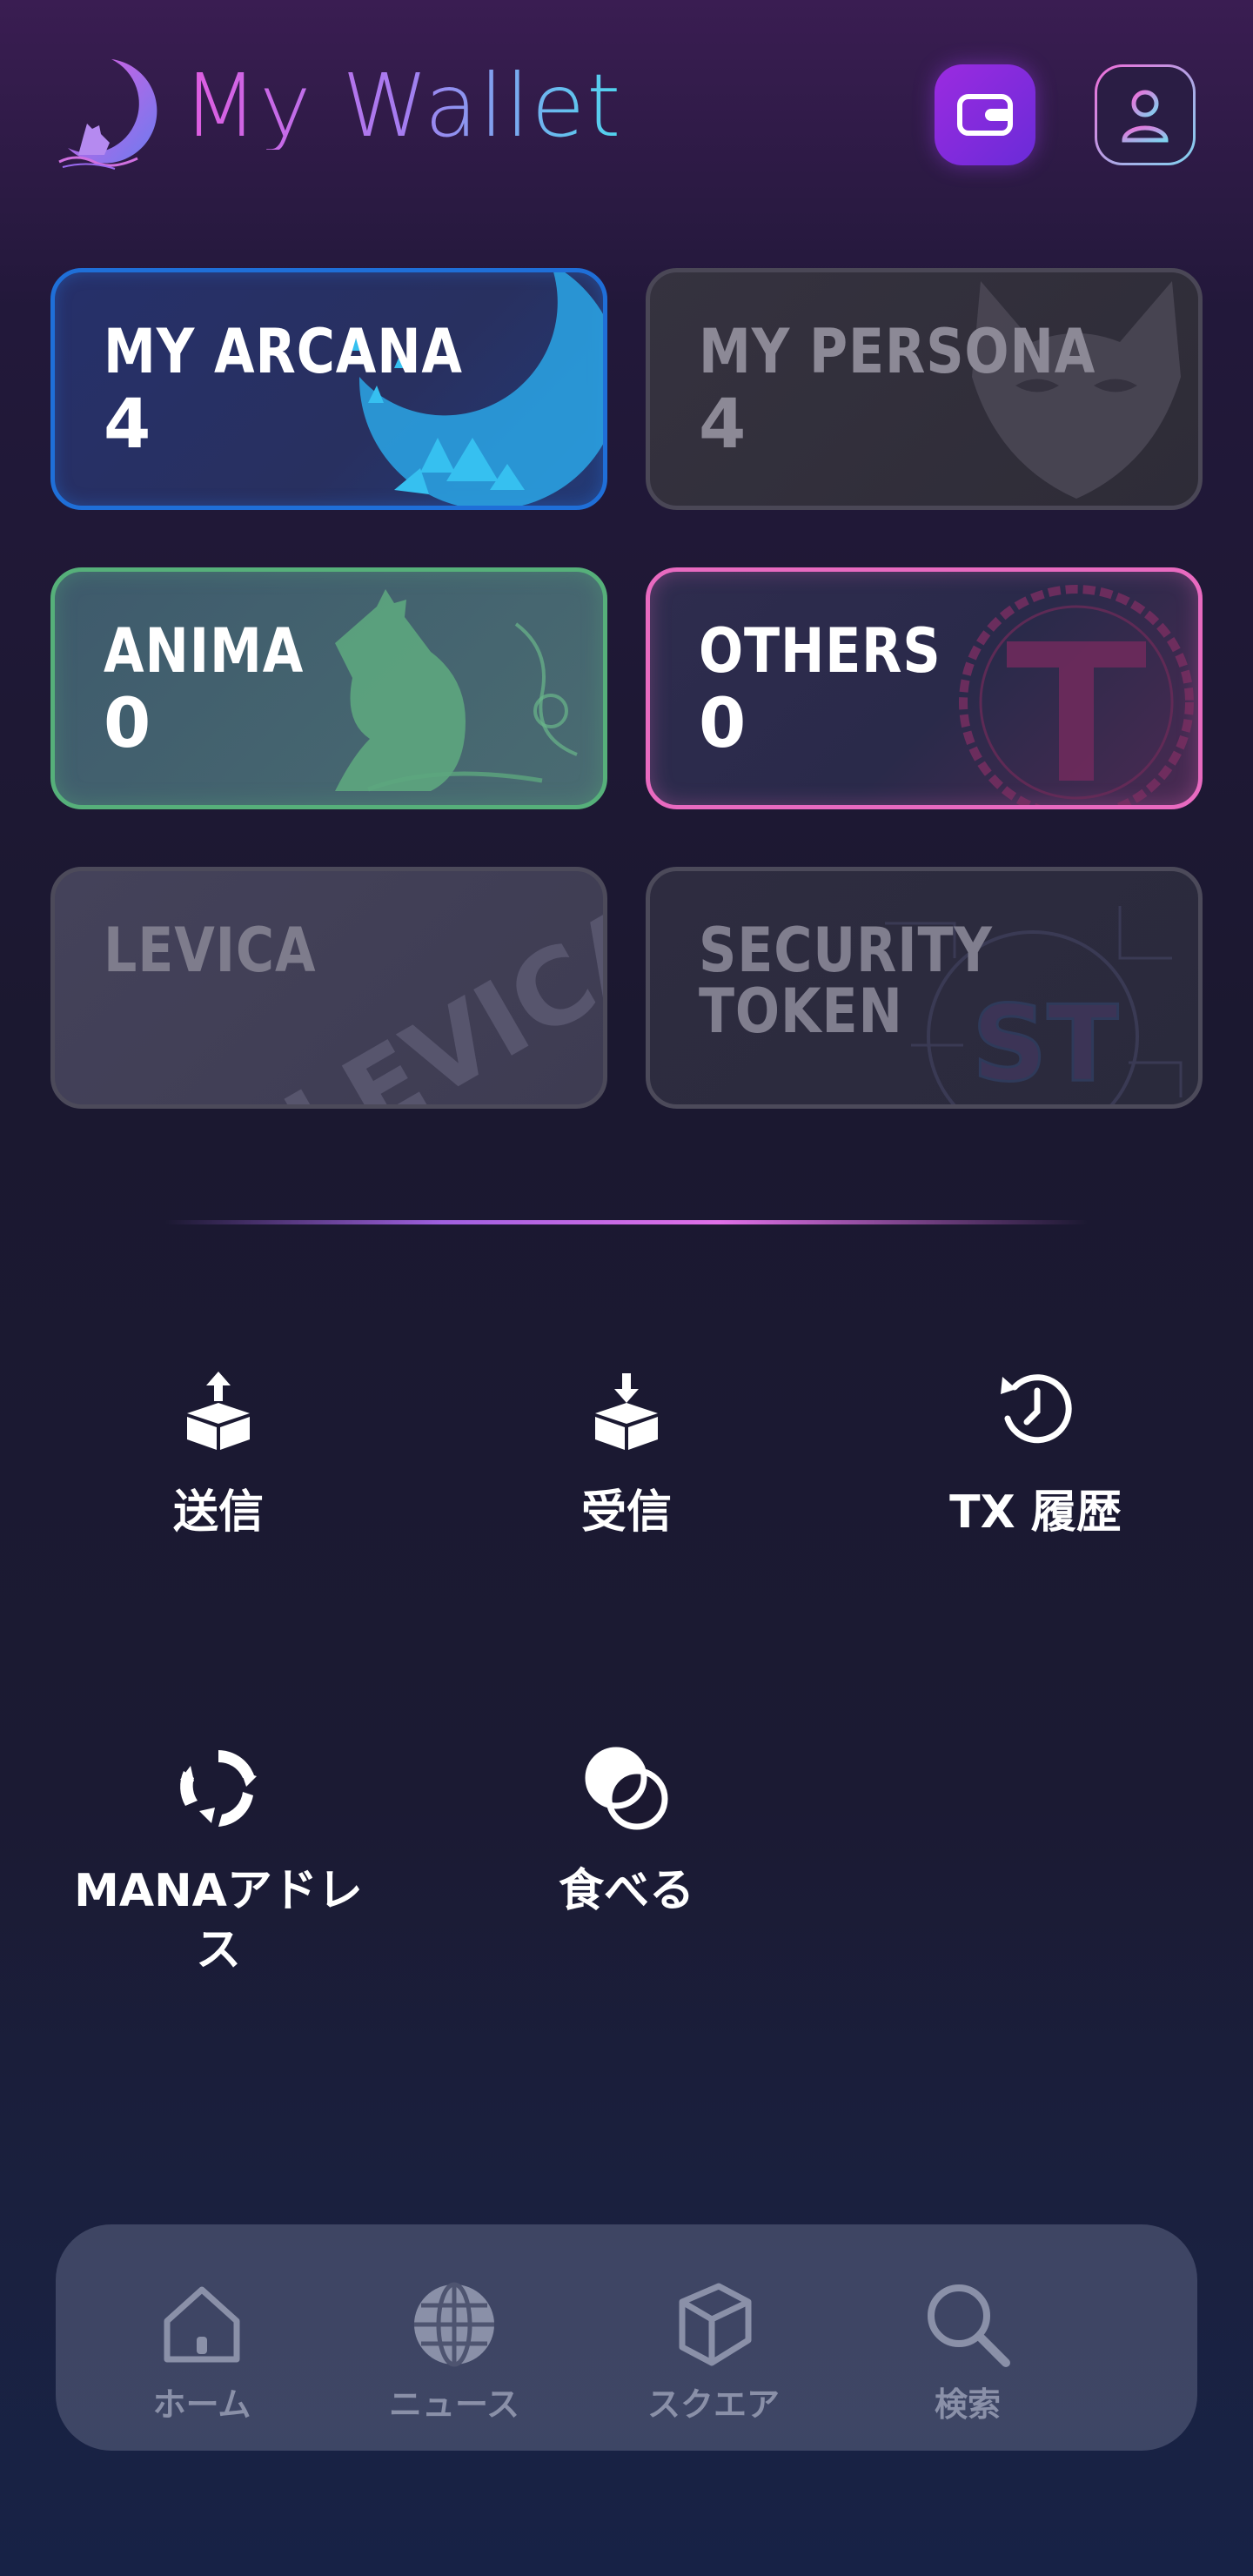 The image size is (1253, 2576). Describe the element at coordinates (454, 2405) in the screenshot. I see `nav-news-label: ニュース` at that location.